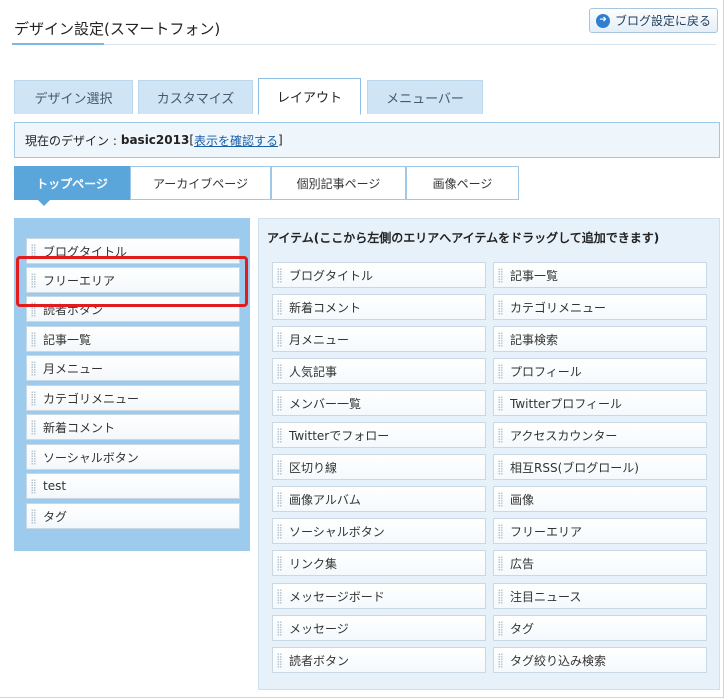  I want to click on item-tile: 読者ボタン, so click(379, 660).